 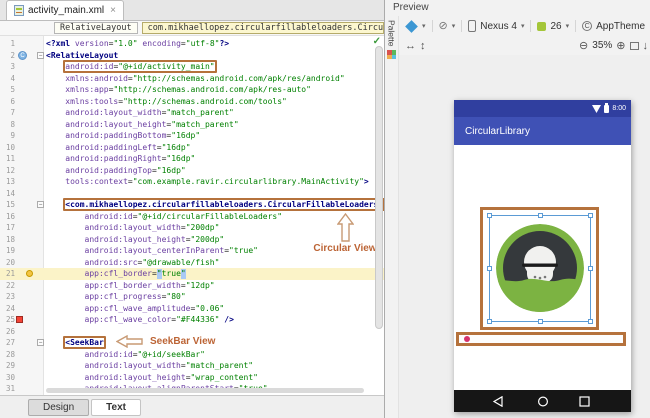 I want to click on code-line: 8 android:layout_height="match_parent", so click(x=192, y=125).